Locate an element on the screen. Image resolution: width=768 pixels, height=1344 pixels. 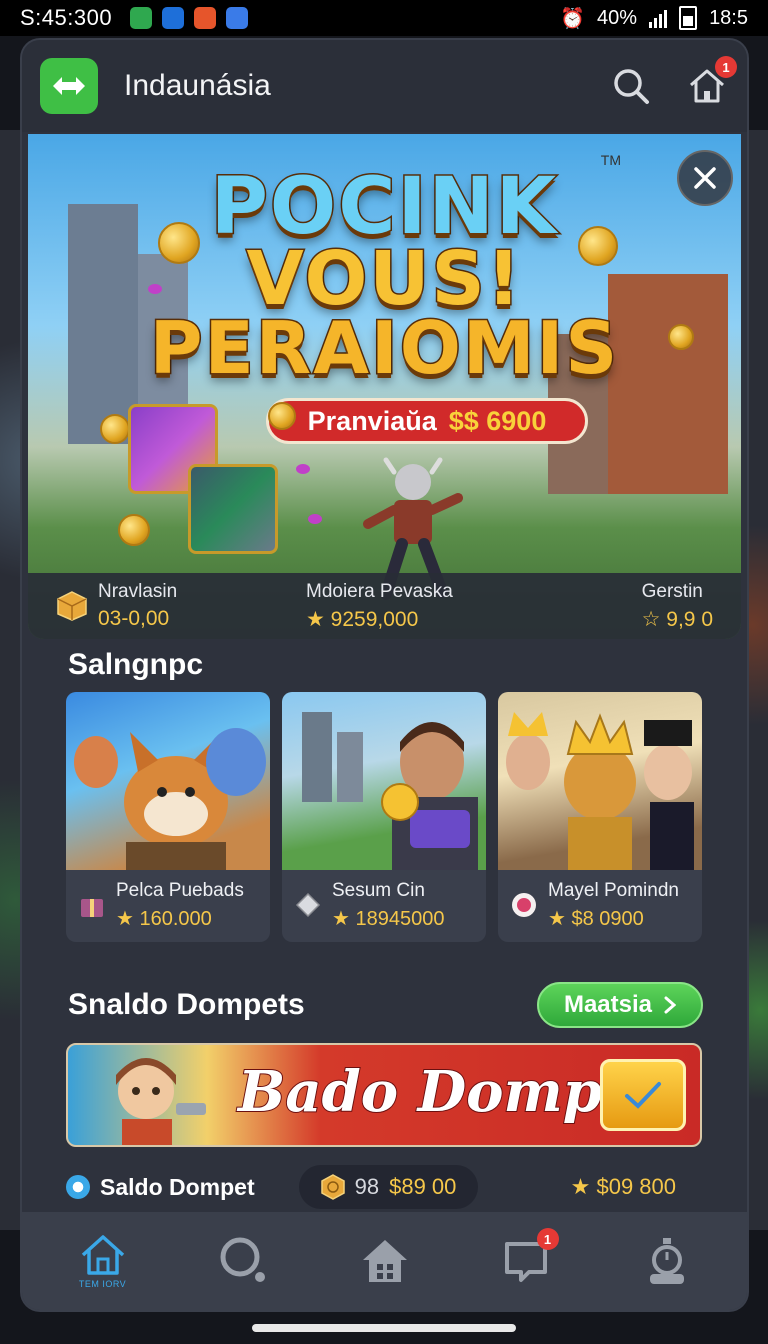
stat-item: Mdoiera Pevaska ★ 9259,000 is located at coordinates (426, 606).